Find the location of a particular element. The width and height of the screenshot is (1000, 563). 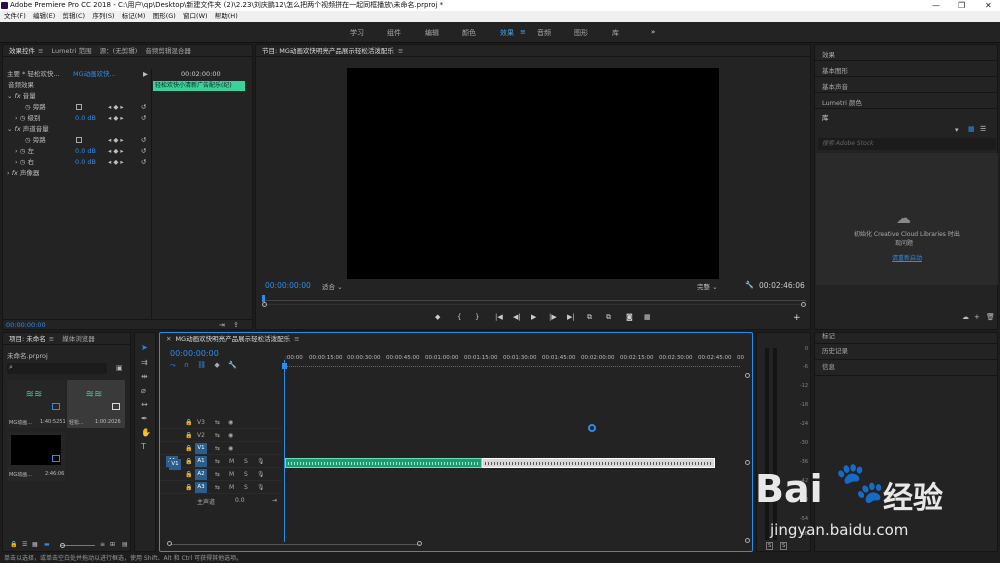

export-icon: ⇪ is located at coordinates (236, 325).